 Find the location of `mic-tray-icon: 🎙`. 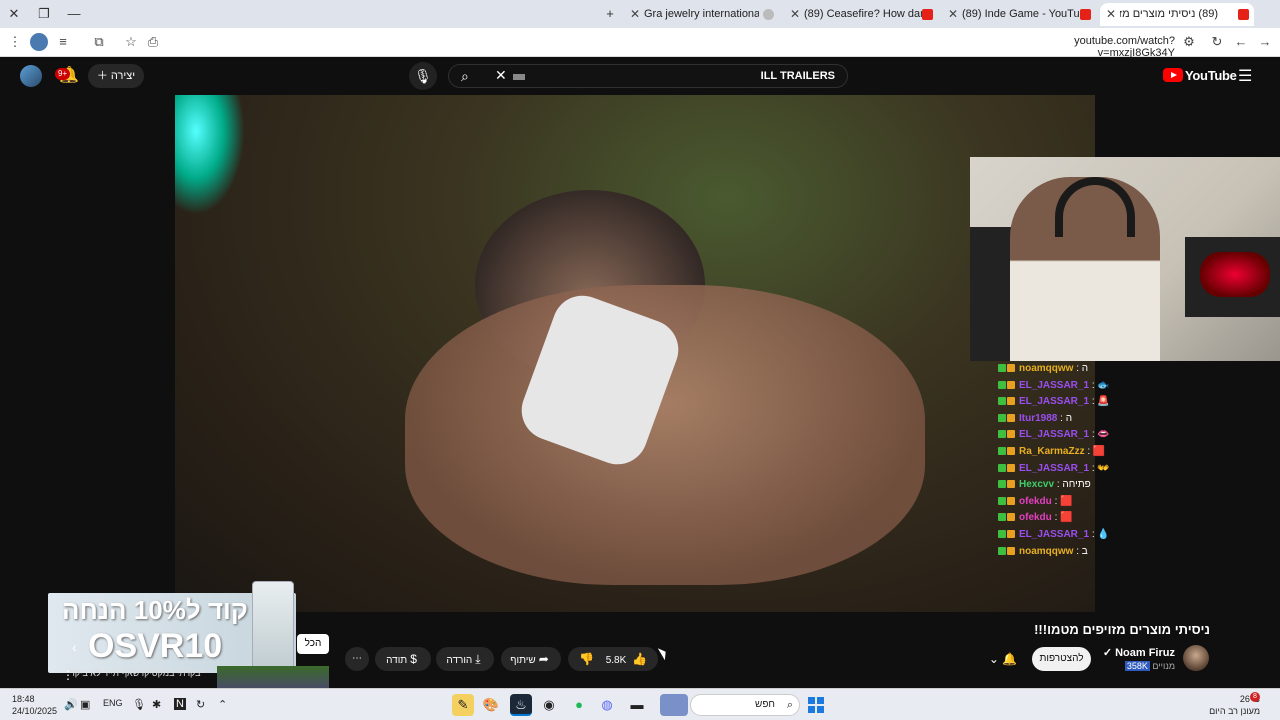

mic-tray-icon: 🎙 is located at coordinates (139, 704).